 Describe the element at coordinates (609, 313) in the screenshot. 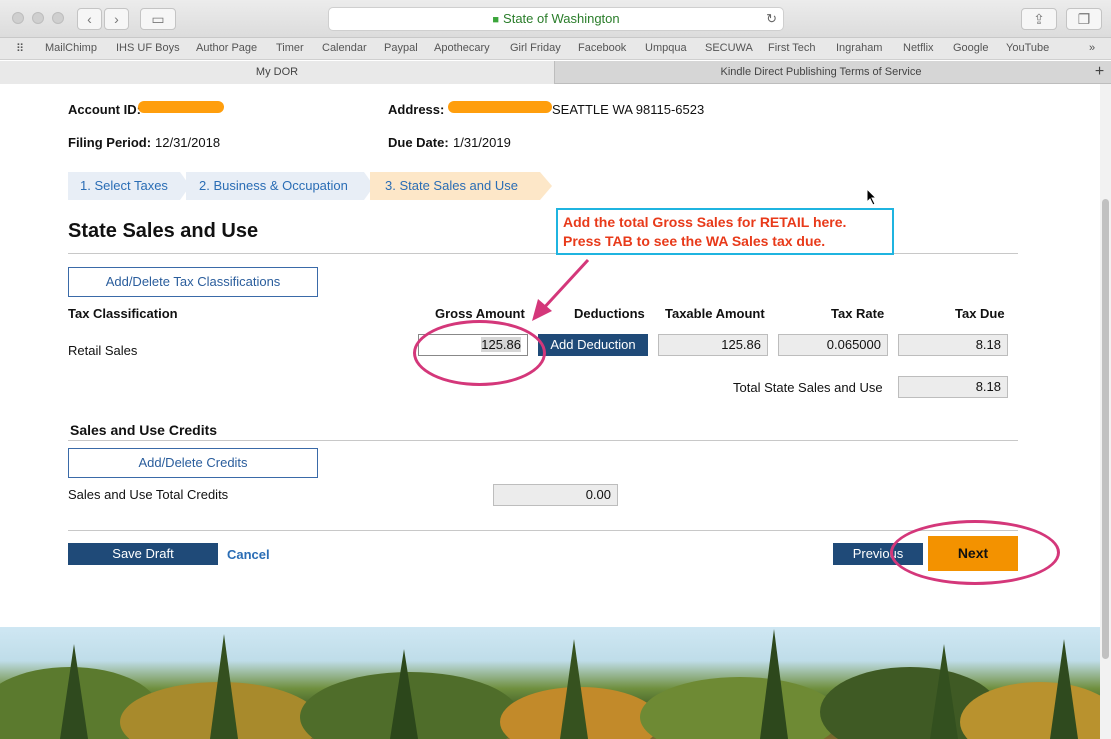

I see `header-deductions: Deductions` at that location.